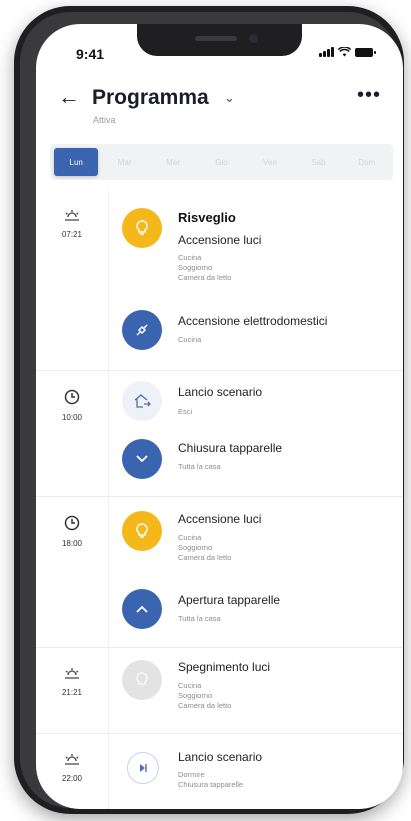 The width and height of the screenshot is (411, 821). I want to click on event-title: Accensione luci, so click(219, 519).